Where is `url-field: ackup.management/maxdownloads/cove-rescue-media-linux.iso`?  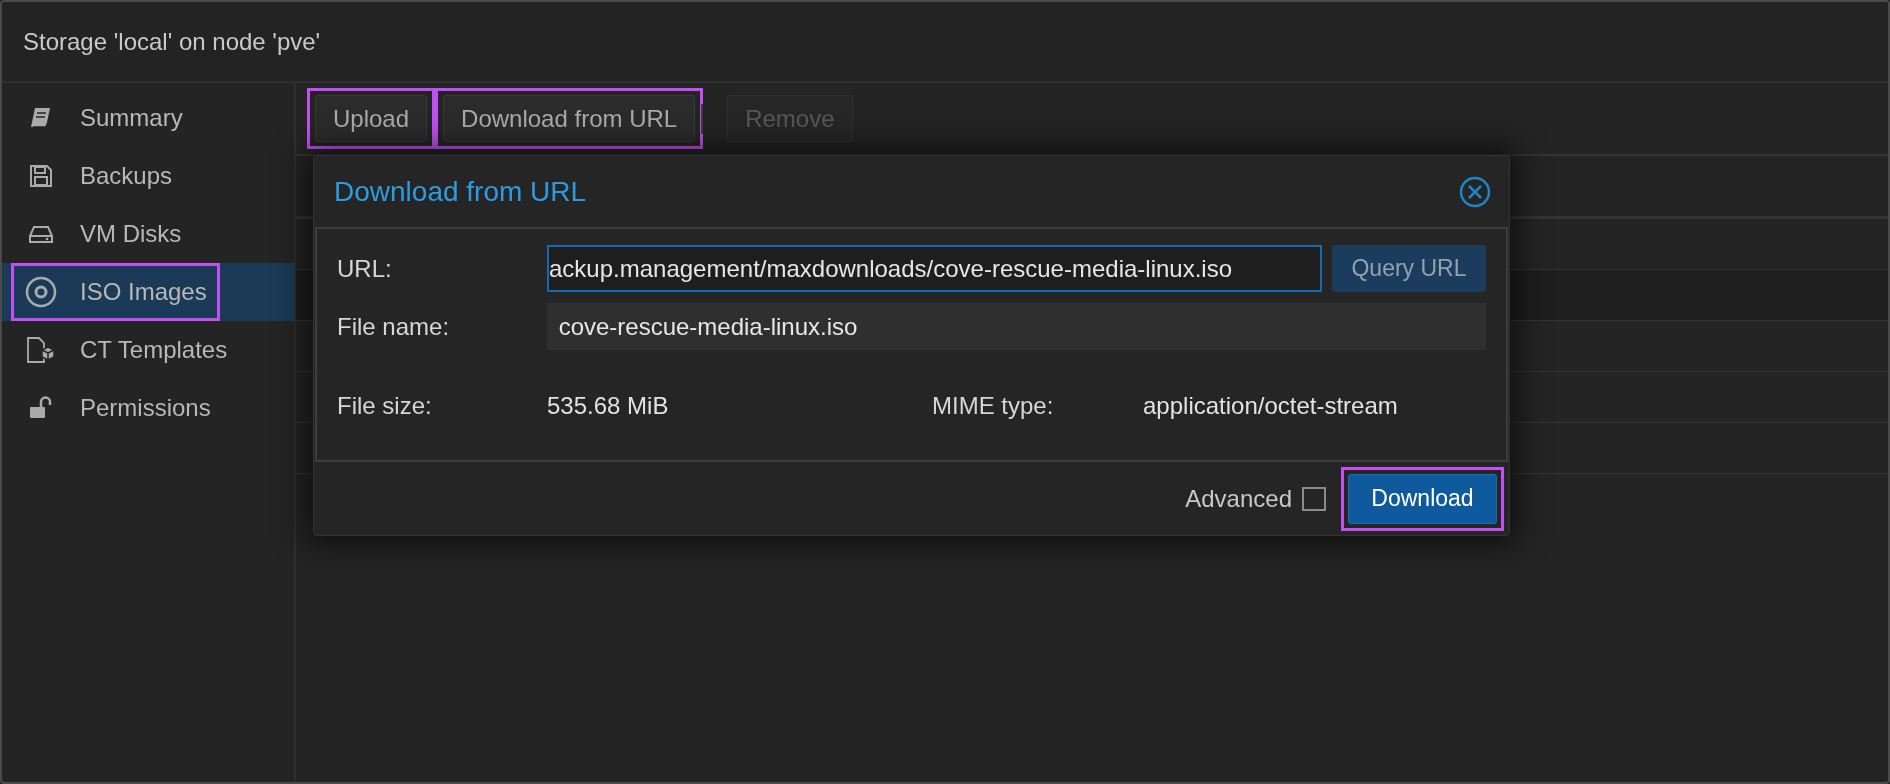 url-field: ackup.management/maxdownloads/cove-rescue-media-linux.iso is located at coordinates (934, 268).